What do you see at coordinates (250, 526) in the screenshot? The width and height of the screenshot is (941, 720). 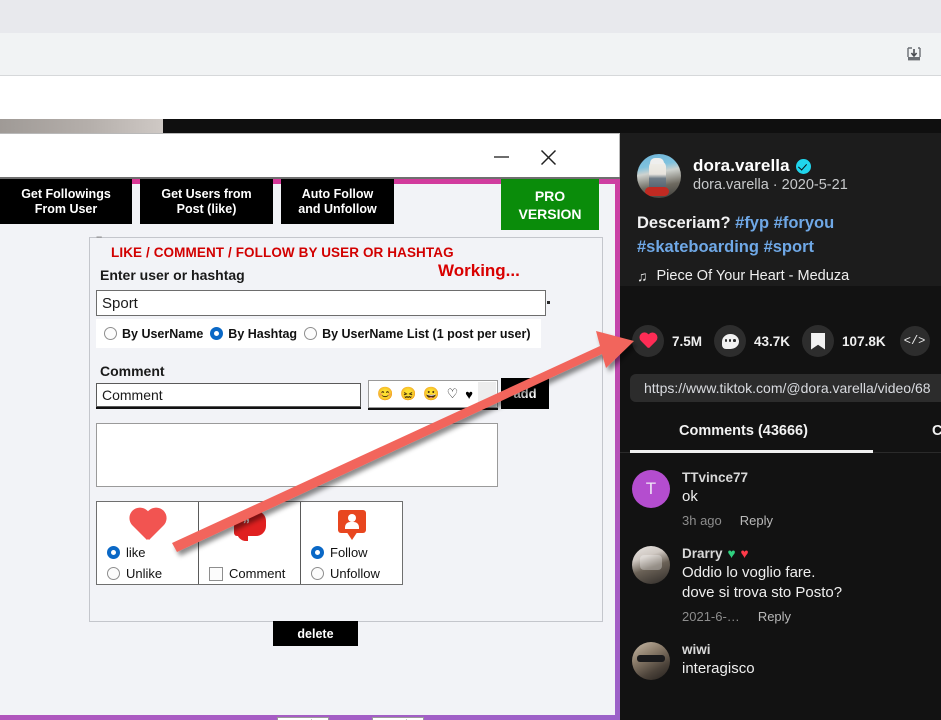 I see `comment-bubble-icon: ”` at bounding box center [250, 526].